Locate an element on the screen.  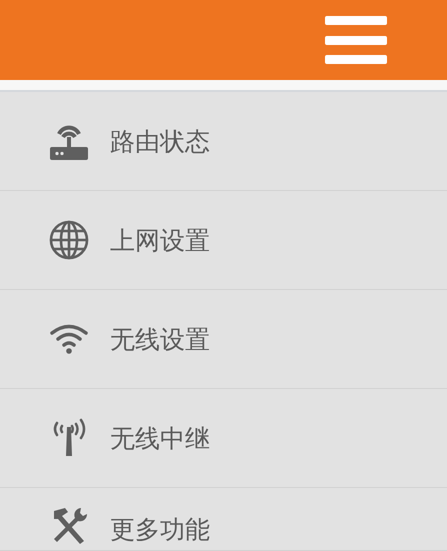
menu-item-label: 无线设置 is located at coordinates (160, 340).